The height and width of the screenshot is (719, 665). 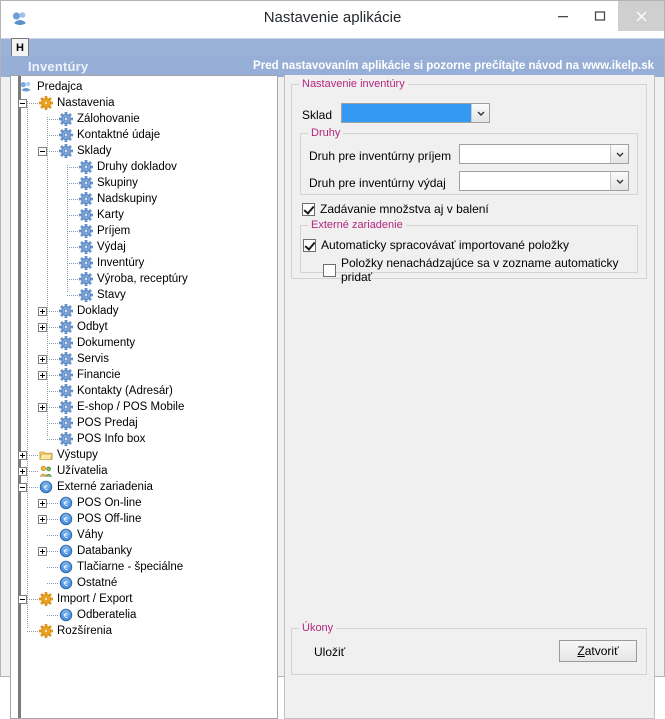 I want to click on tree-item-label: Doklady, so click(x=98, y=311).